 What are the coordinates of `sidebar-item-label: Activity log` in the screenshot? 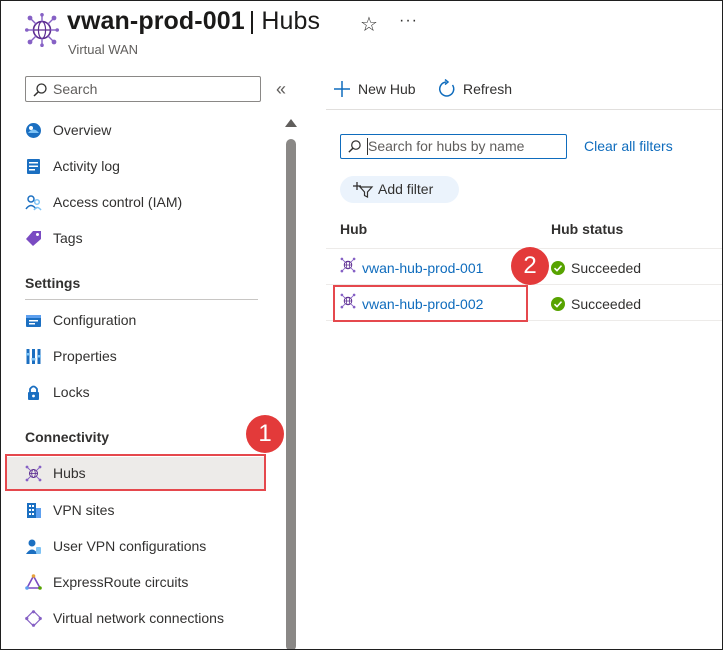 It's located at (86, 166).